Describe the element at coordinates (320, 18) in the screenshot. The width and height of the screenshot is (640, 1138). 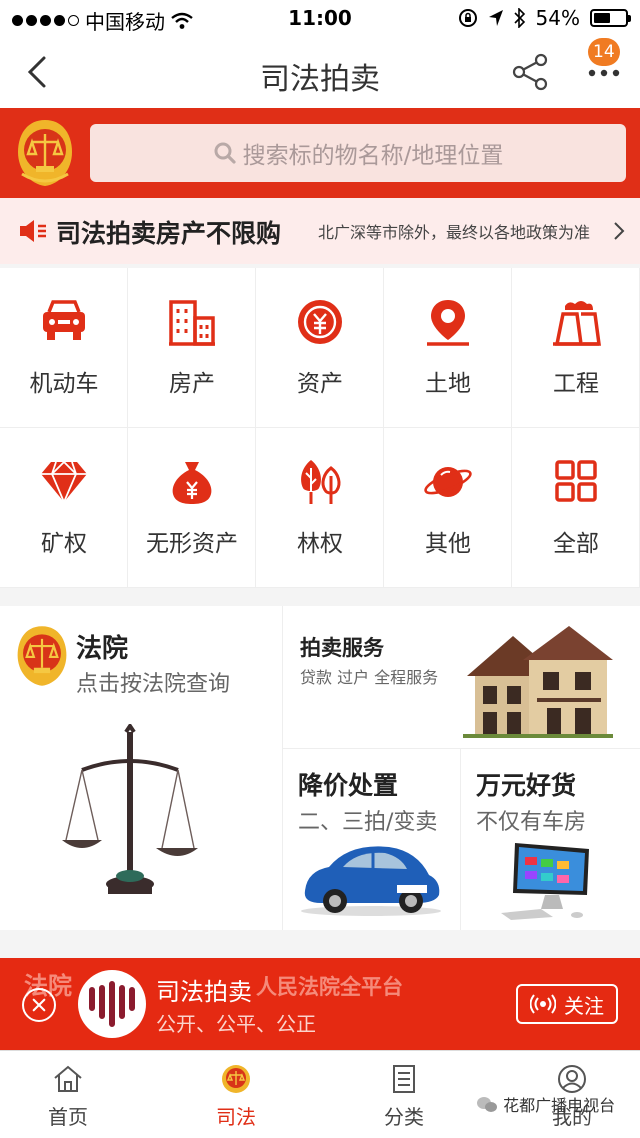
I see `status-bar: 中国移动 11:00 54%` at that location.